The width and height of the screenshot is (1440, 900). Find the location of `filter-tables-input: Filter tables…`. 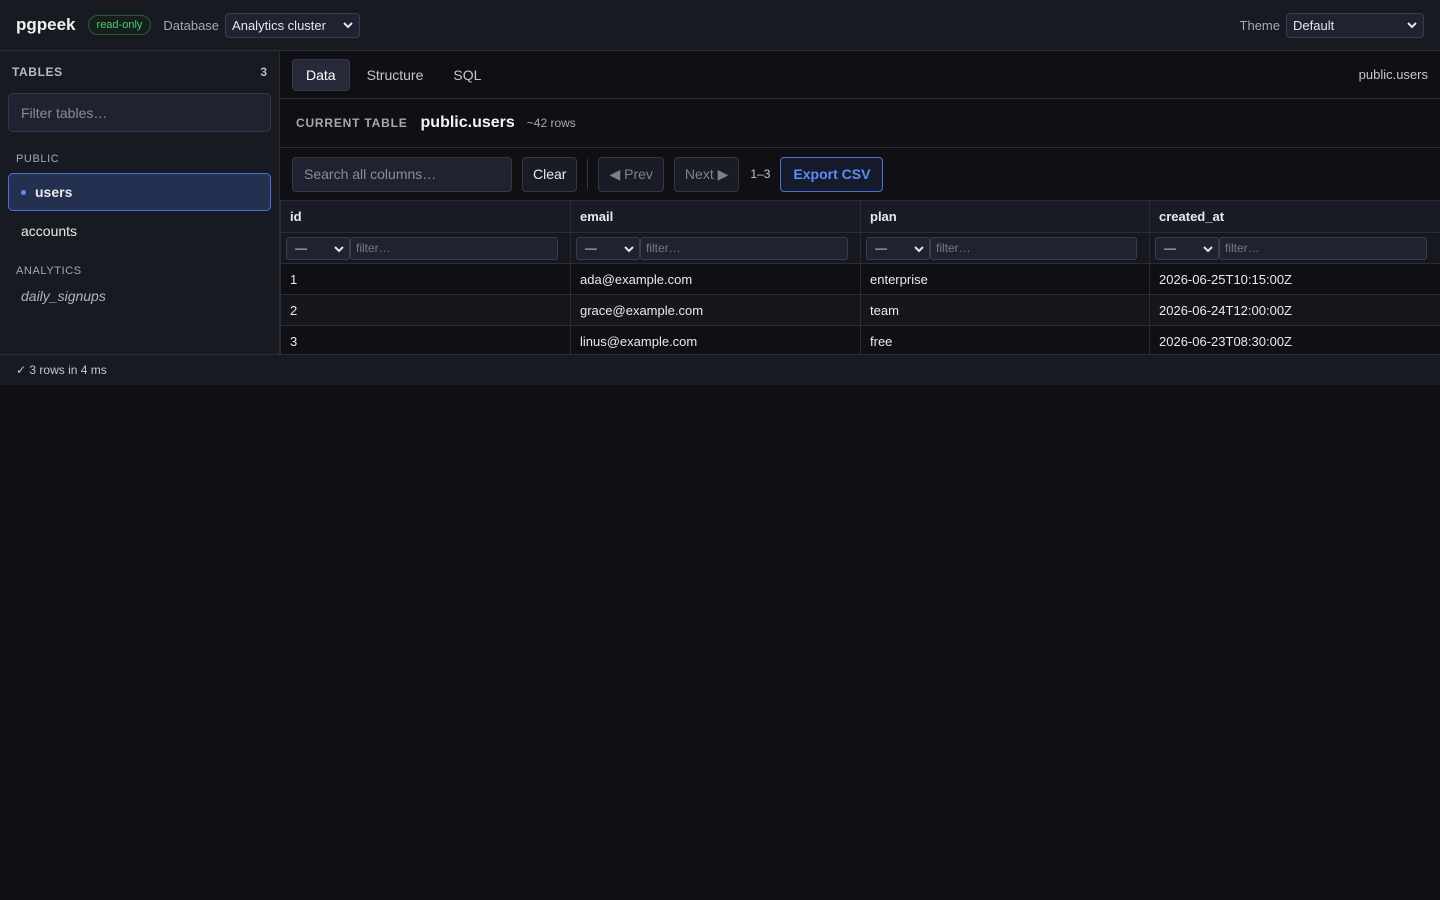

filter-tables-input: Filter tables… is located at coordinates (139, 112).